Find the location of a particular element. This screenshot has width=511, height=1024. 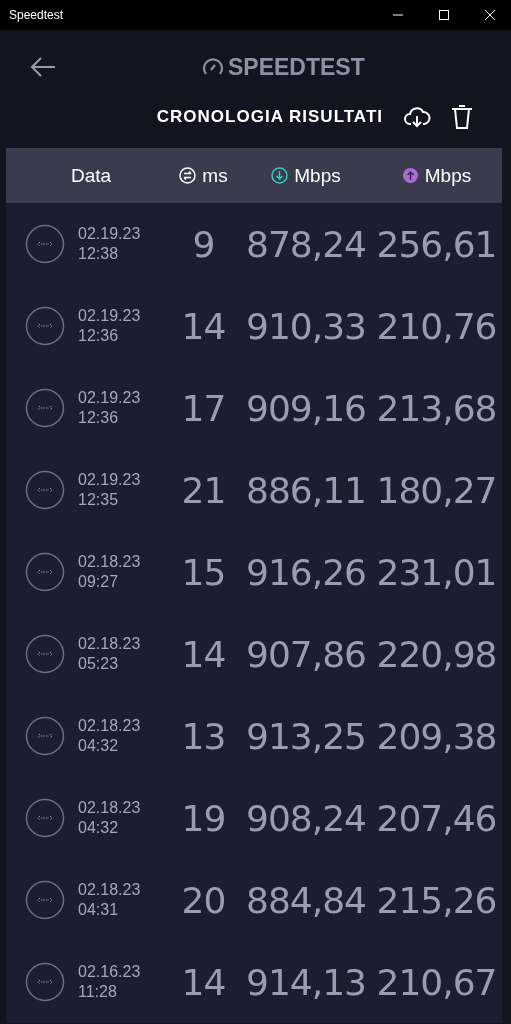

upload-value: 213,68 is located at coordinates (436, 408).